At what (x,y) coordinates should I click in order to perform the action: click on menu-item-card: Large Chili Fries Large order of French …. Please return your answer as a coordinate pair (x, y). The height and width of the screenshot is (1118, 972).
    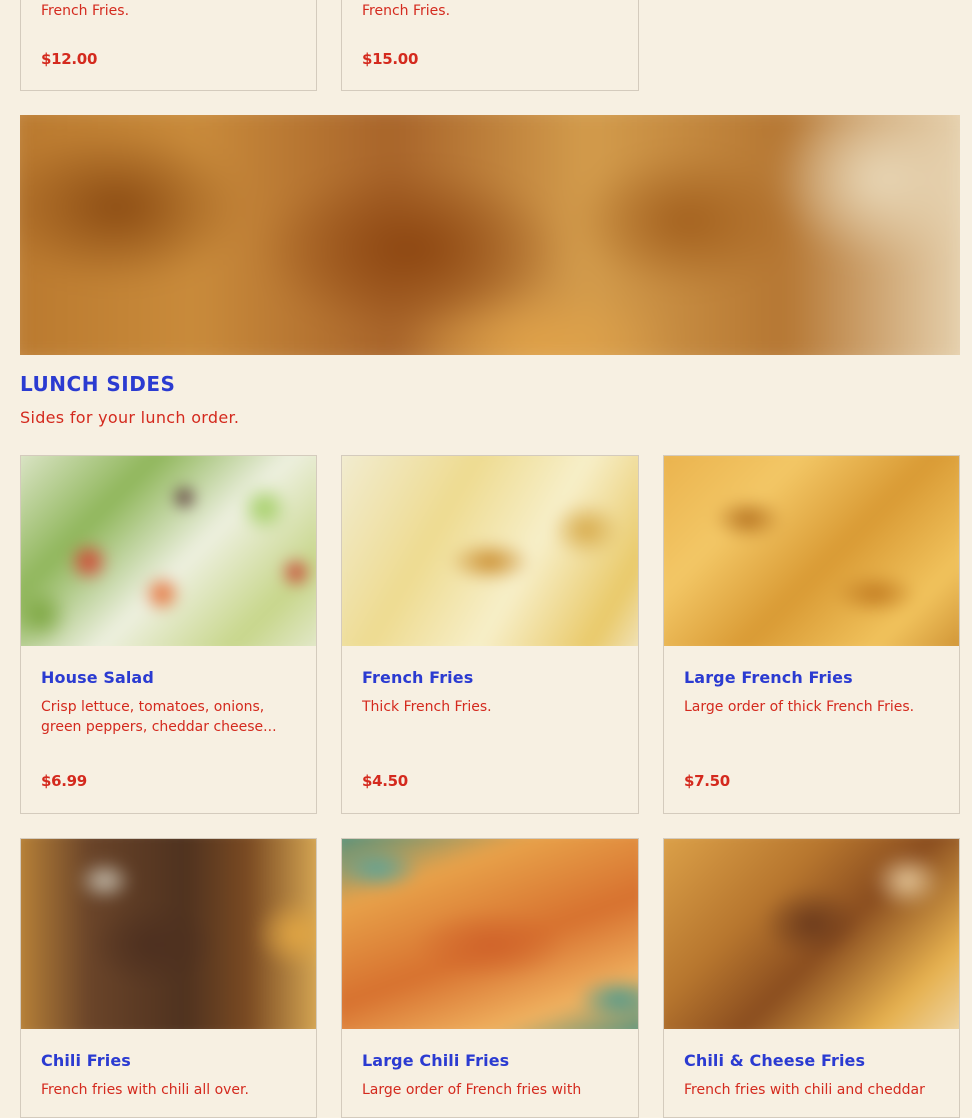
    Looking at the image, I should click on (490, 978).